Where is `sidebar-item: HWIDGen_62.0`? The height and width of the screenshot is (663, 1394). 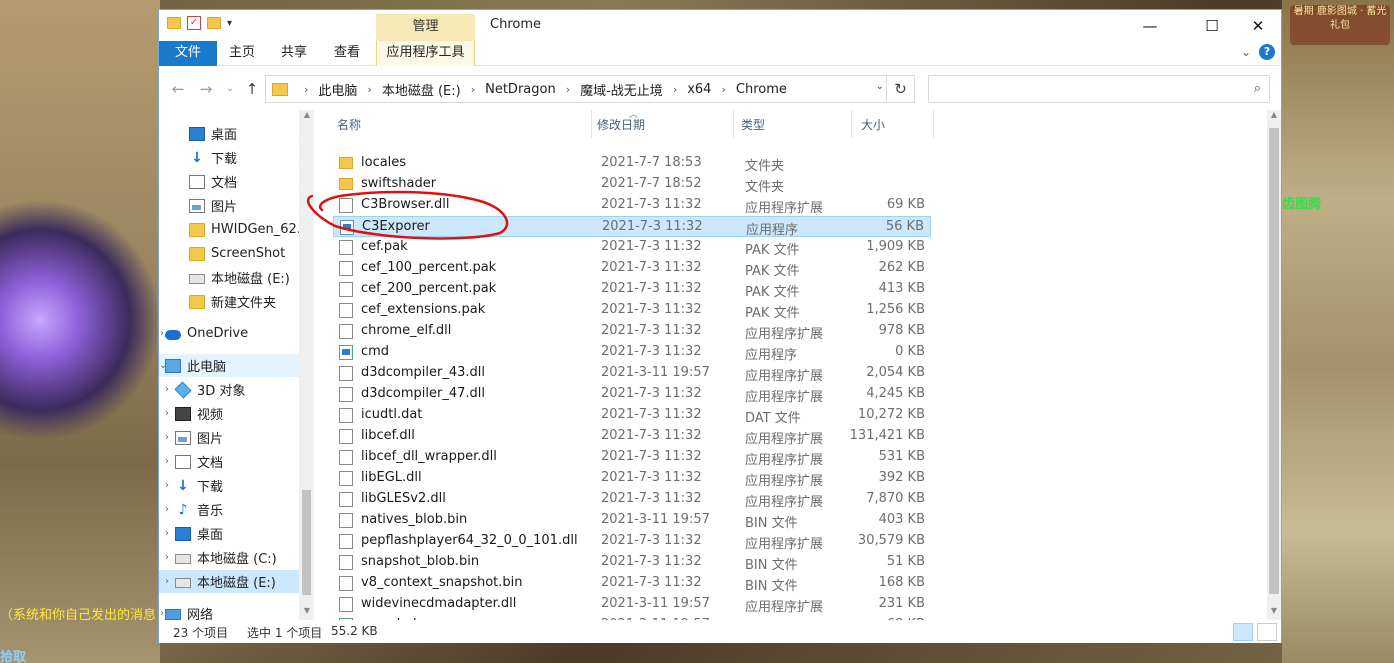 sidebar-item: HWIDGen_62.0 is located at coordinates (236, 229).